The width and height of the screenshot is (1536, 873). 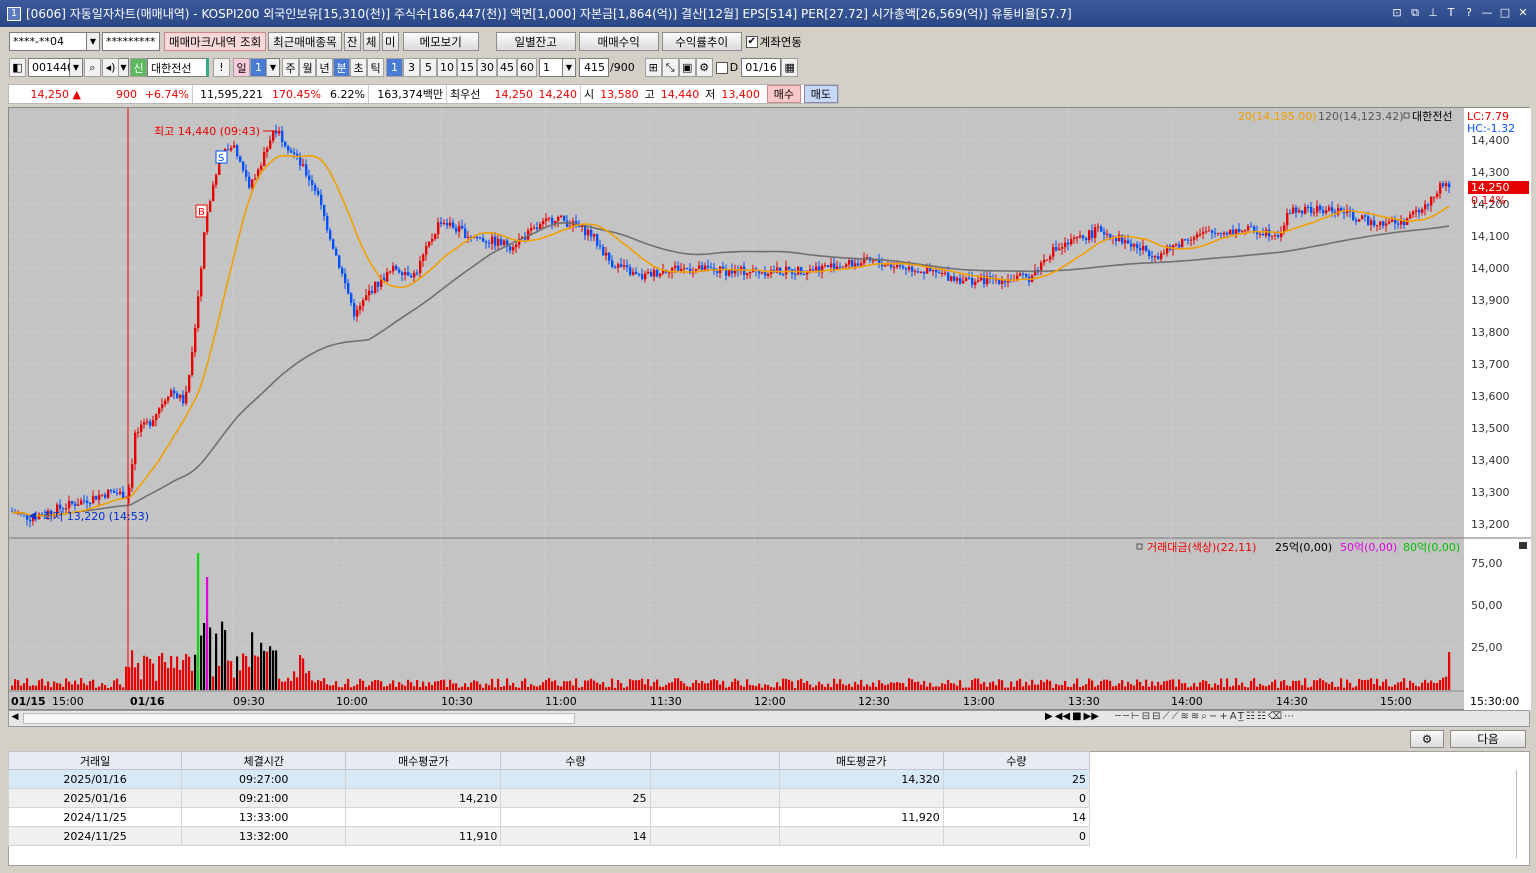 What do you see at coordinates (1234, 716) in the screenshot?
I see `text-tool-icon: A` at bounding box center [1234, 716].